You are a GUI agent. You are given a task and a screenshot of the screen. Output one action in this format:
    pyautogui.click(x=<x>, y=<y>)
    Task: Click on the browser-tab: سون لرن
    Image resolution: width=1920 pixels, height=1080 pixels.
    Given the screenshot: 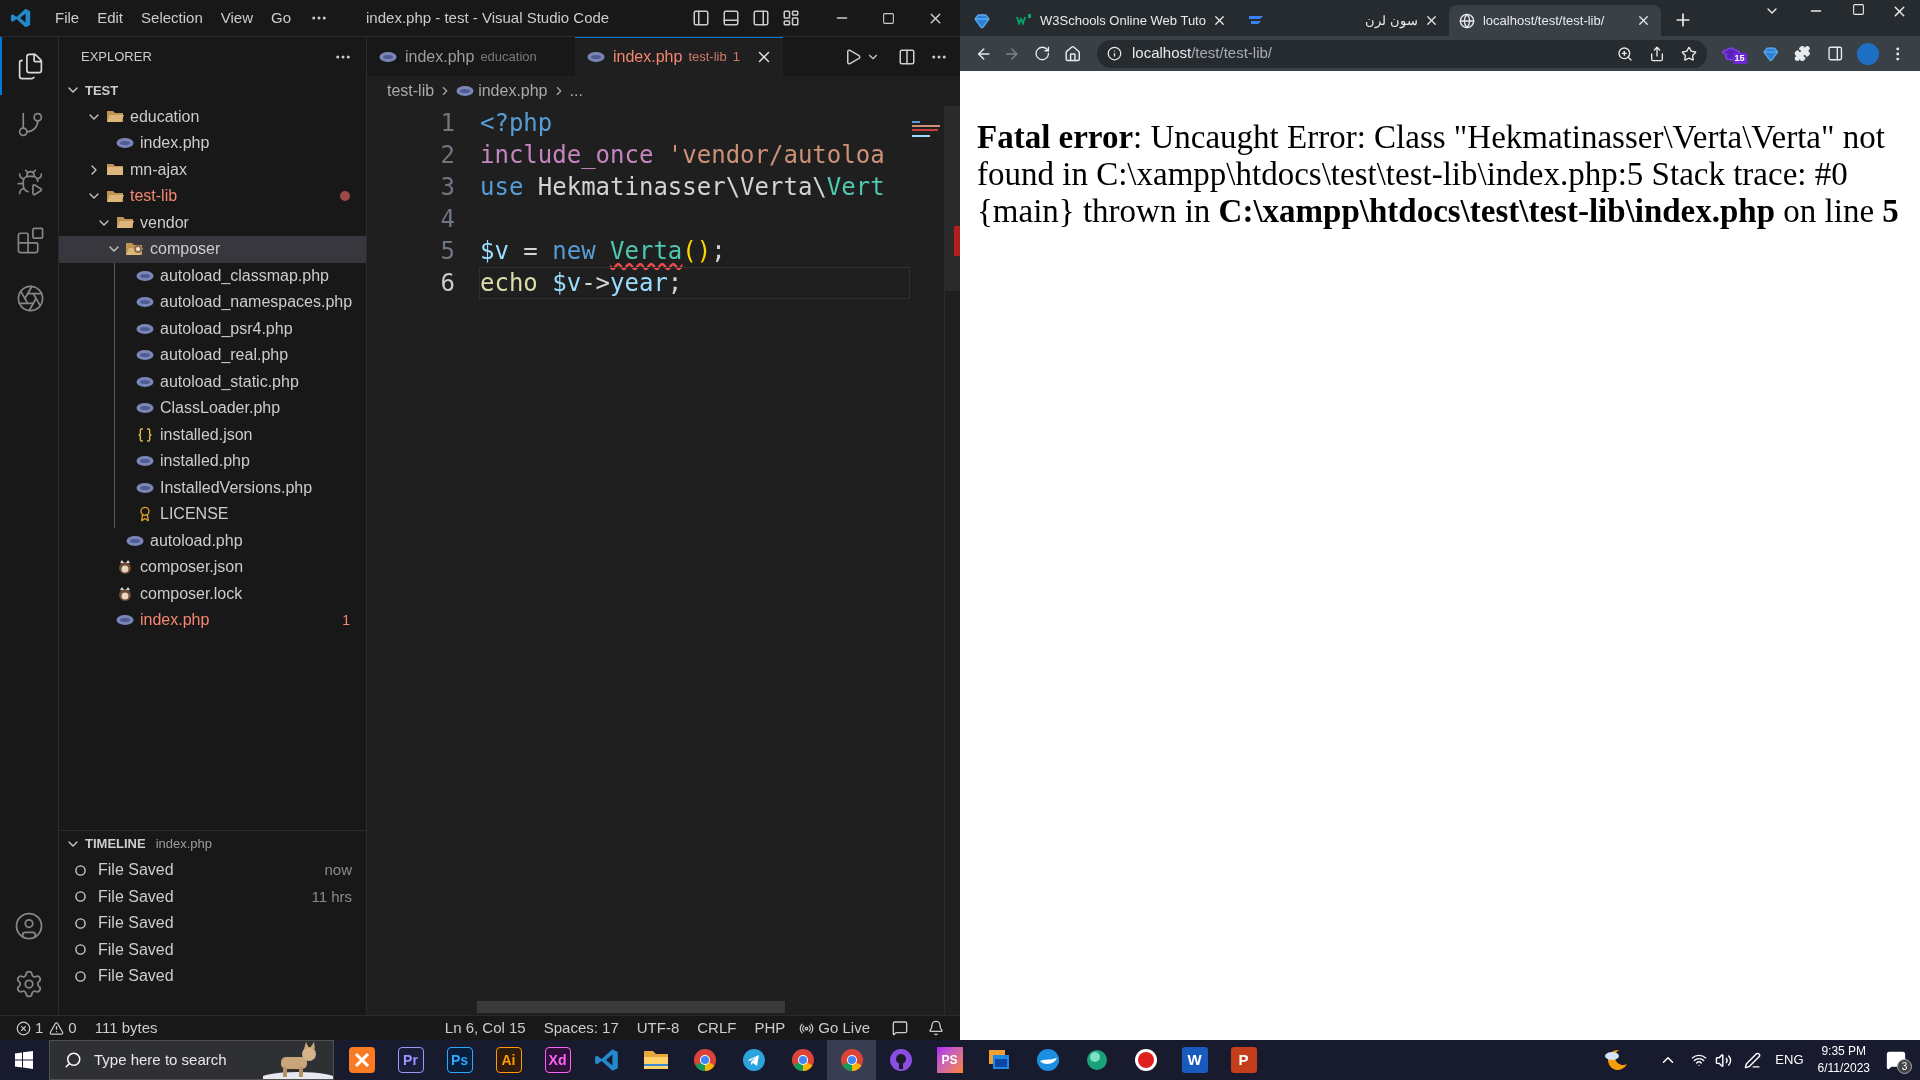 What is the action you would take?
    pyautogui.click(x=1342, y=20)
    